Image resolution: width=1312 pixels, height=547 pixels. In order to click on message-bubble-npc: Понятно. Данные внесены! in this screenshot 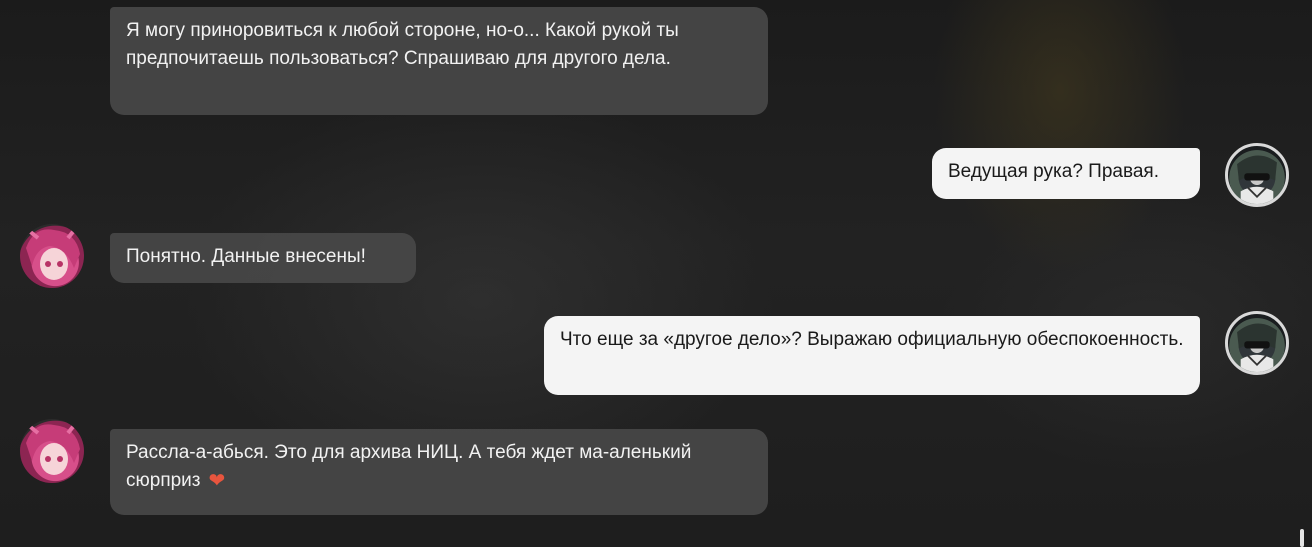, I will do `click(263, 258)`.